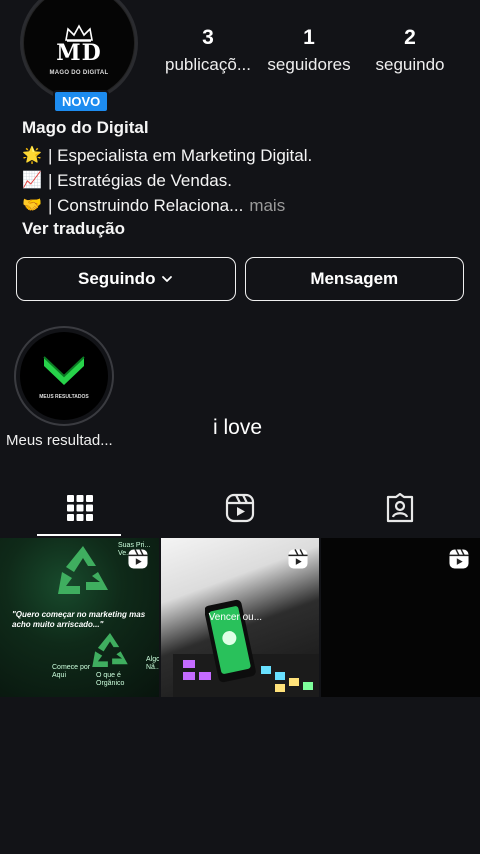 The height and width of the screenshot is (854, 480). What do you see at coordinates (32, 155) in the screenshot?
I see `star-emoji-icon: 🌟` at bounding box center [32, 155].